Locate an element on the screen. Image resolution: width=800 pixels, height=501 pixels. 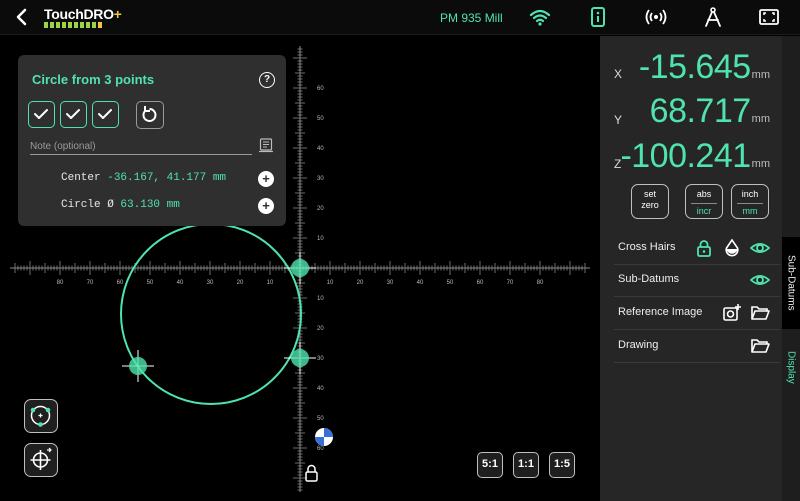
x-axis-label: X is located at coordinates (618, 74).